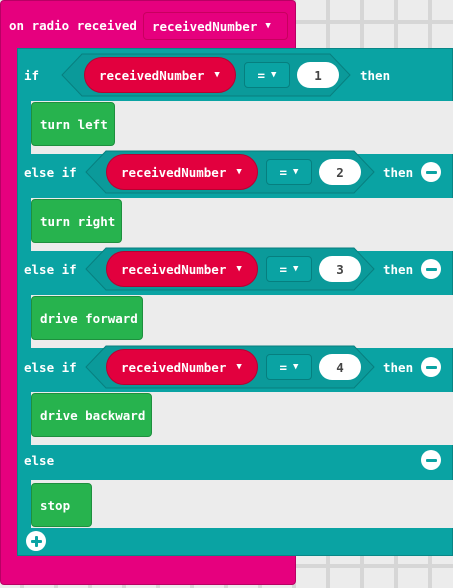 This screenshot has height=588, width=453. I want to click on turn-right-block: turn right, so click(76, 221).